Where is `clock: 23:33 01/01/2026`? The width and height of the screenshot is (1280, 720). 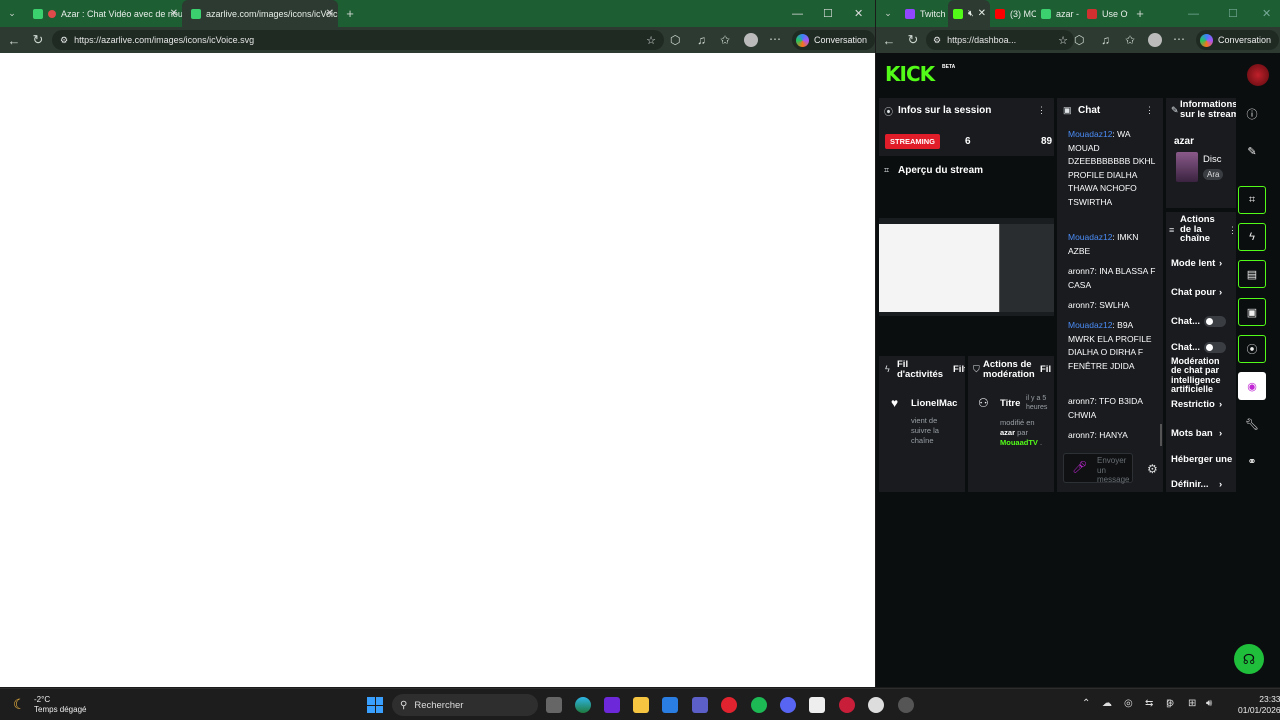 clock: 23:33 01/01/2026 is located at coordinates (1259, 705).